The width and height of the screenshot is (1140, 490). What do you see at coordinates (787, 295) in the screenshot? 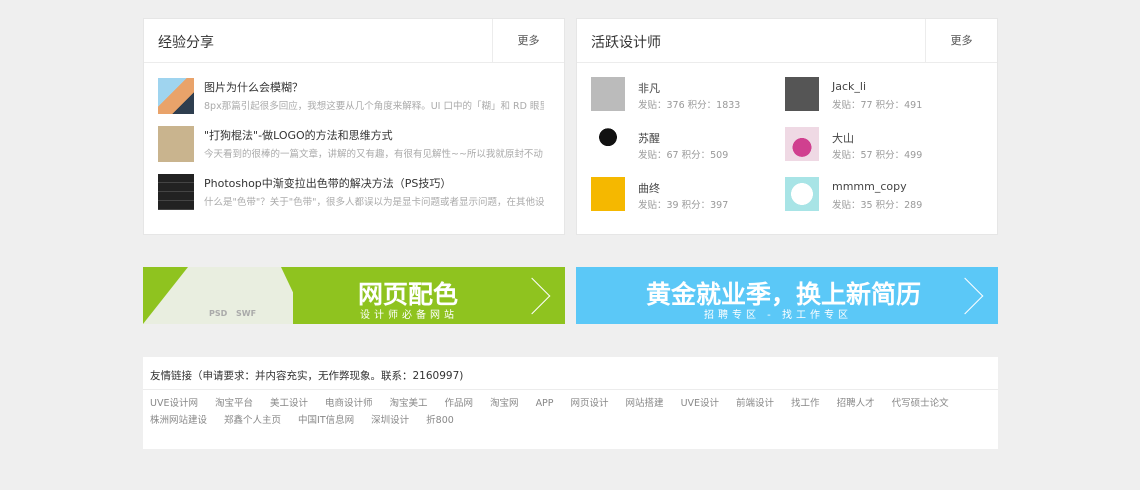
I see `jobs-banner: 黄金就业季，换上新简历 招聘专区 - 找工作专区` at bounding box center [787, 295].